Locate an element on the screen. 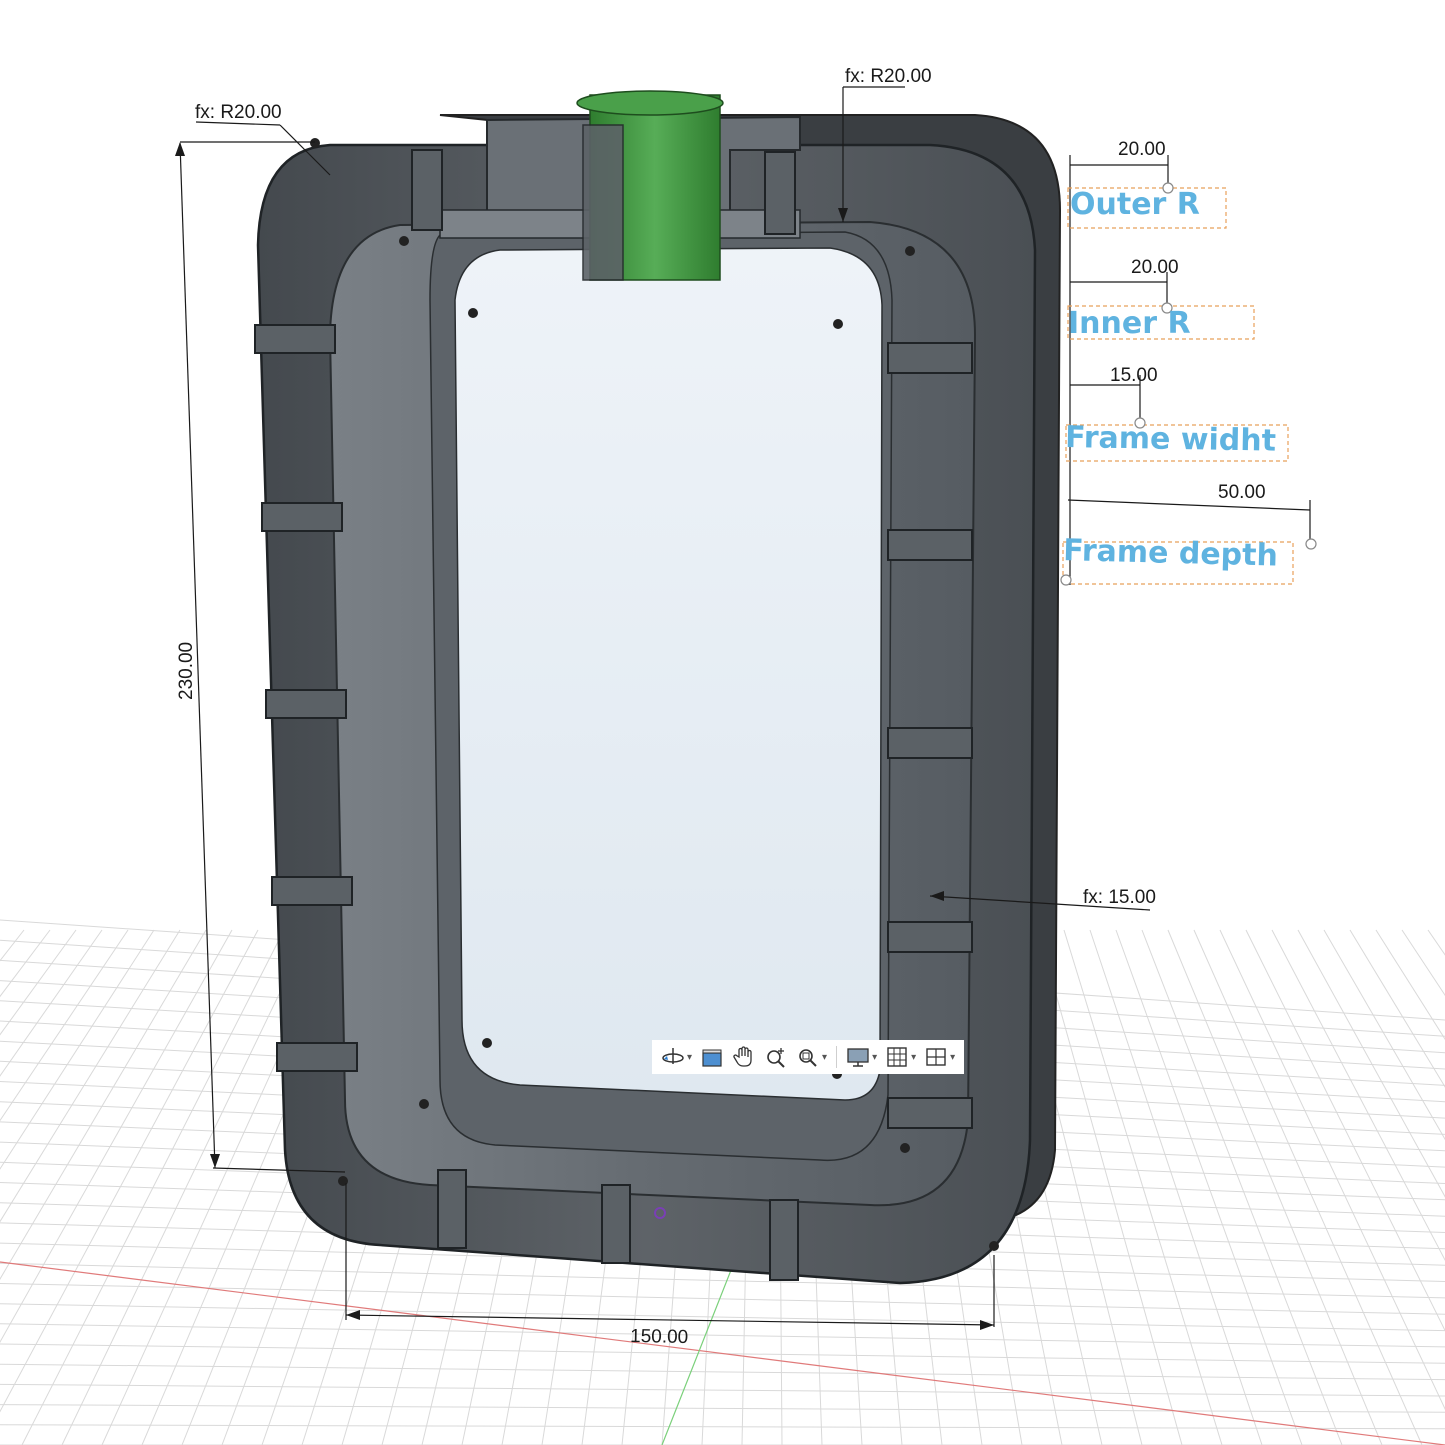 The height and width of the screenshot is (1445, 1445). dim-width: 150.00 is located at coordinates (659, 1337).